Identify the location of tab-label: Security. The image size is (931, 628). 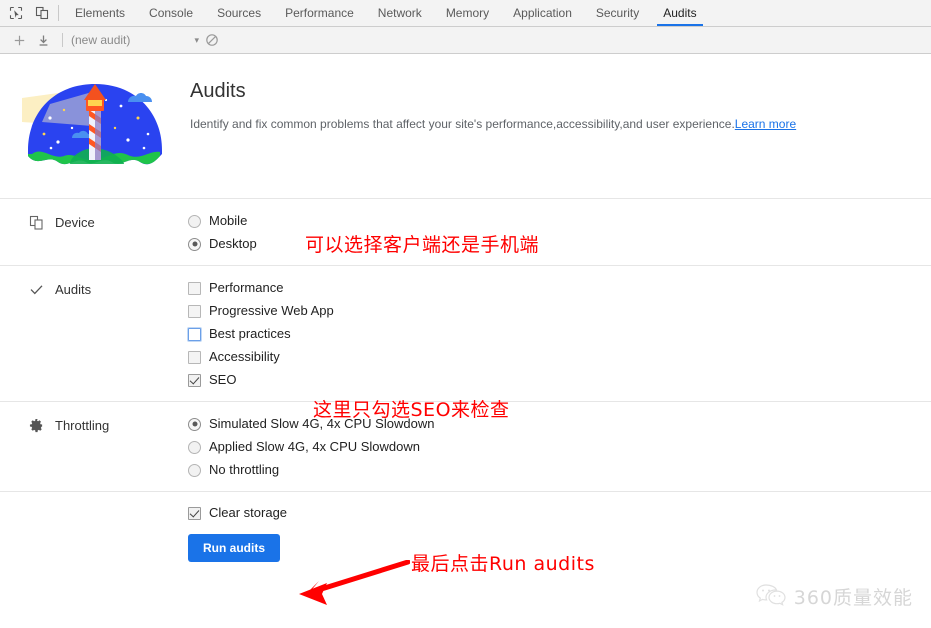
(617, 13).